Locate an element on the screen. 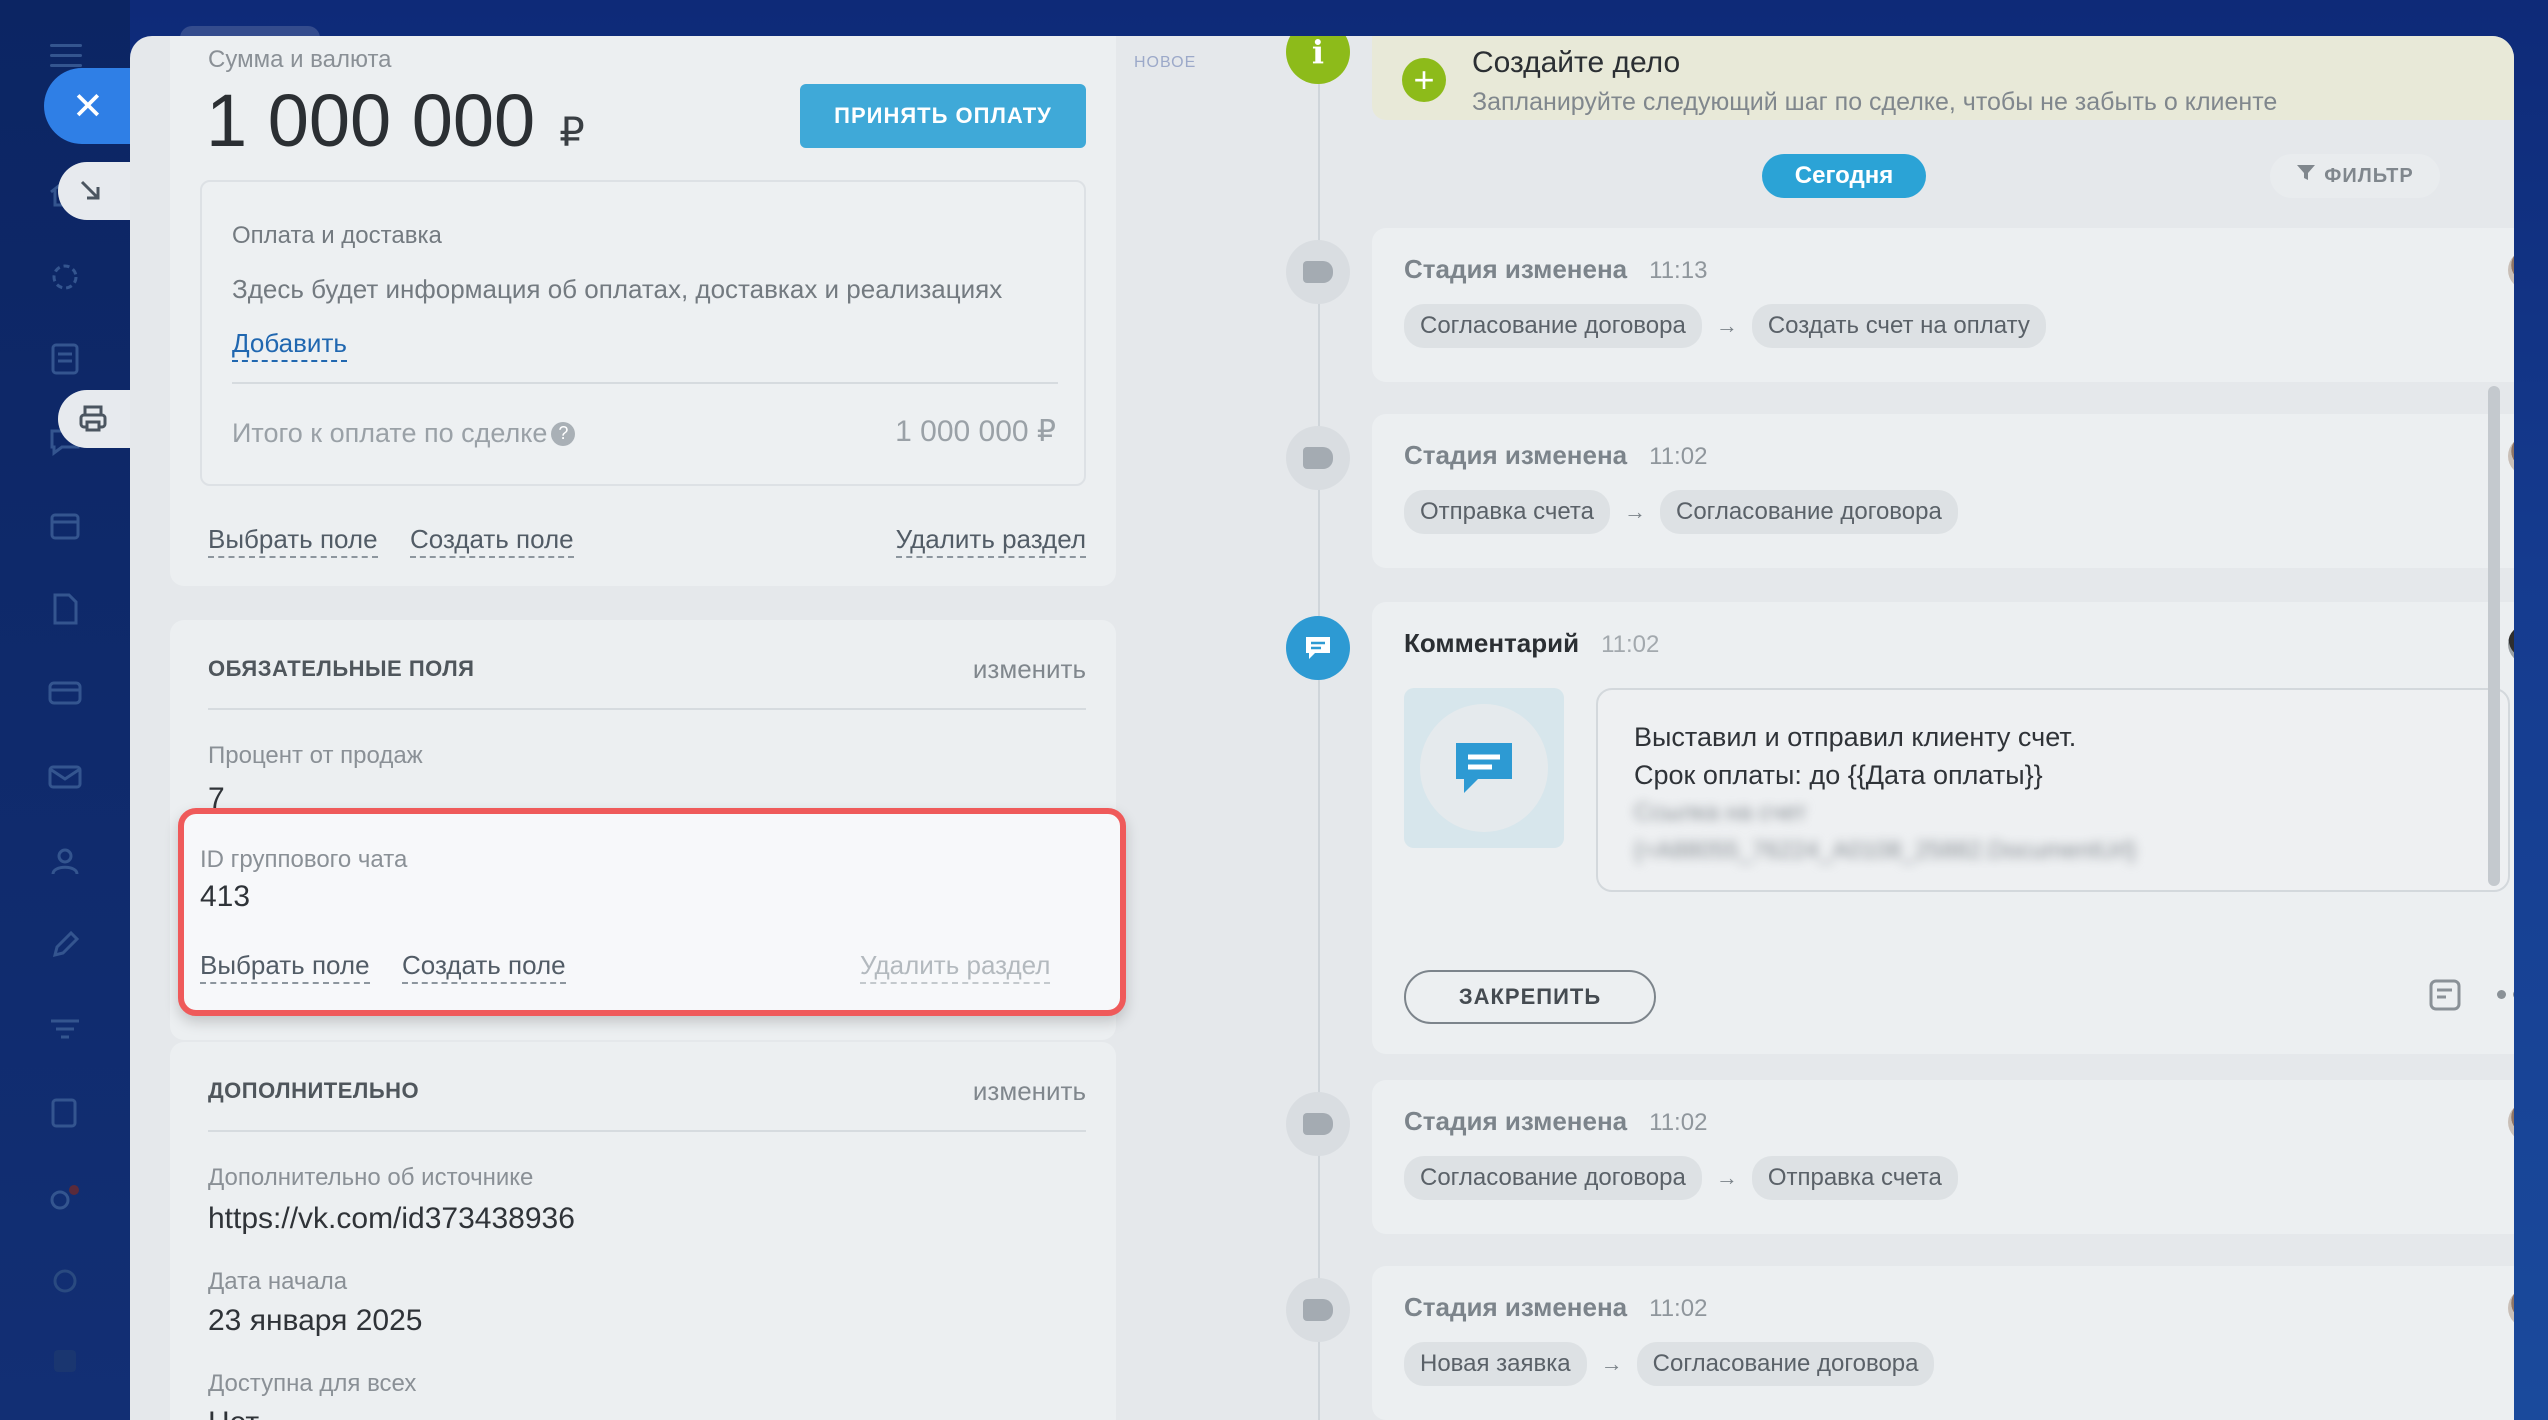  comment-preview is located at coordinates (1484, 768).